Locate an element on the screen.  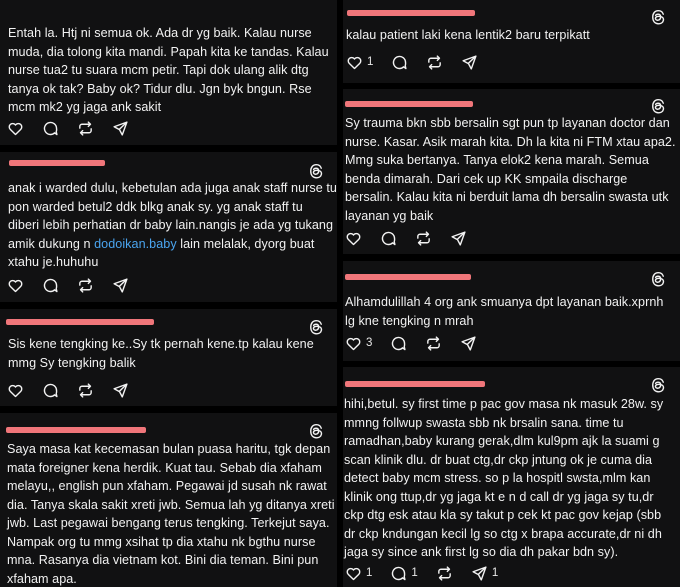
like-count: 3 is located at coordinates (369, 343).